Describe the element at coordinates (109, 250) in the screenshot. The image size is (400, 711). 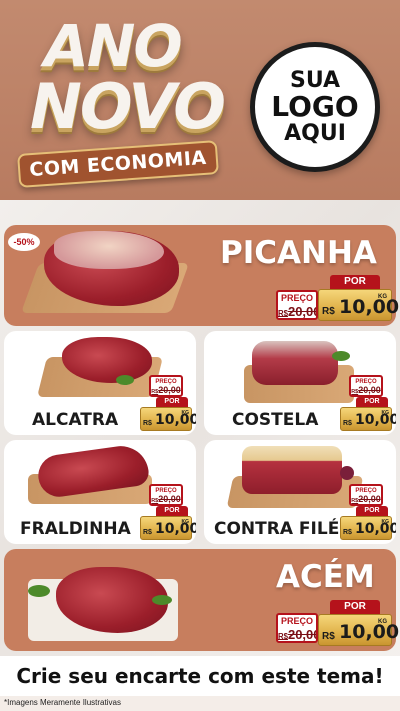
I see `picanha-fat-image` at that location.